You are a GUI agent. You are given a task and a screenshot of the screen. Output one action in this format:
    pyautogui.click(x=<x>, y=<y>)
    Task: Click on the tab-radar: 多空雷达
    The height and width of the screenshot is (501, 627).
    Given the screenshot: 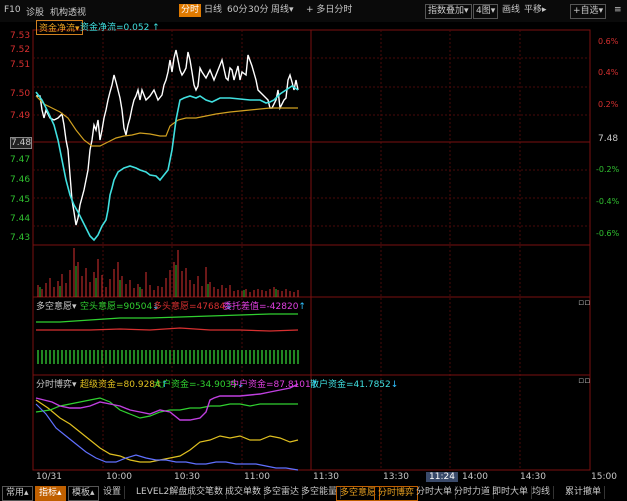 What is the action you would take?
    pyautogui.click(x=282, y=492)
    